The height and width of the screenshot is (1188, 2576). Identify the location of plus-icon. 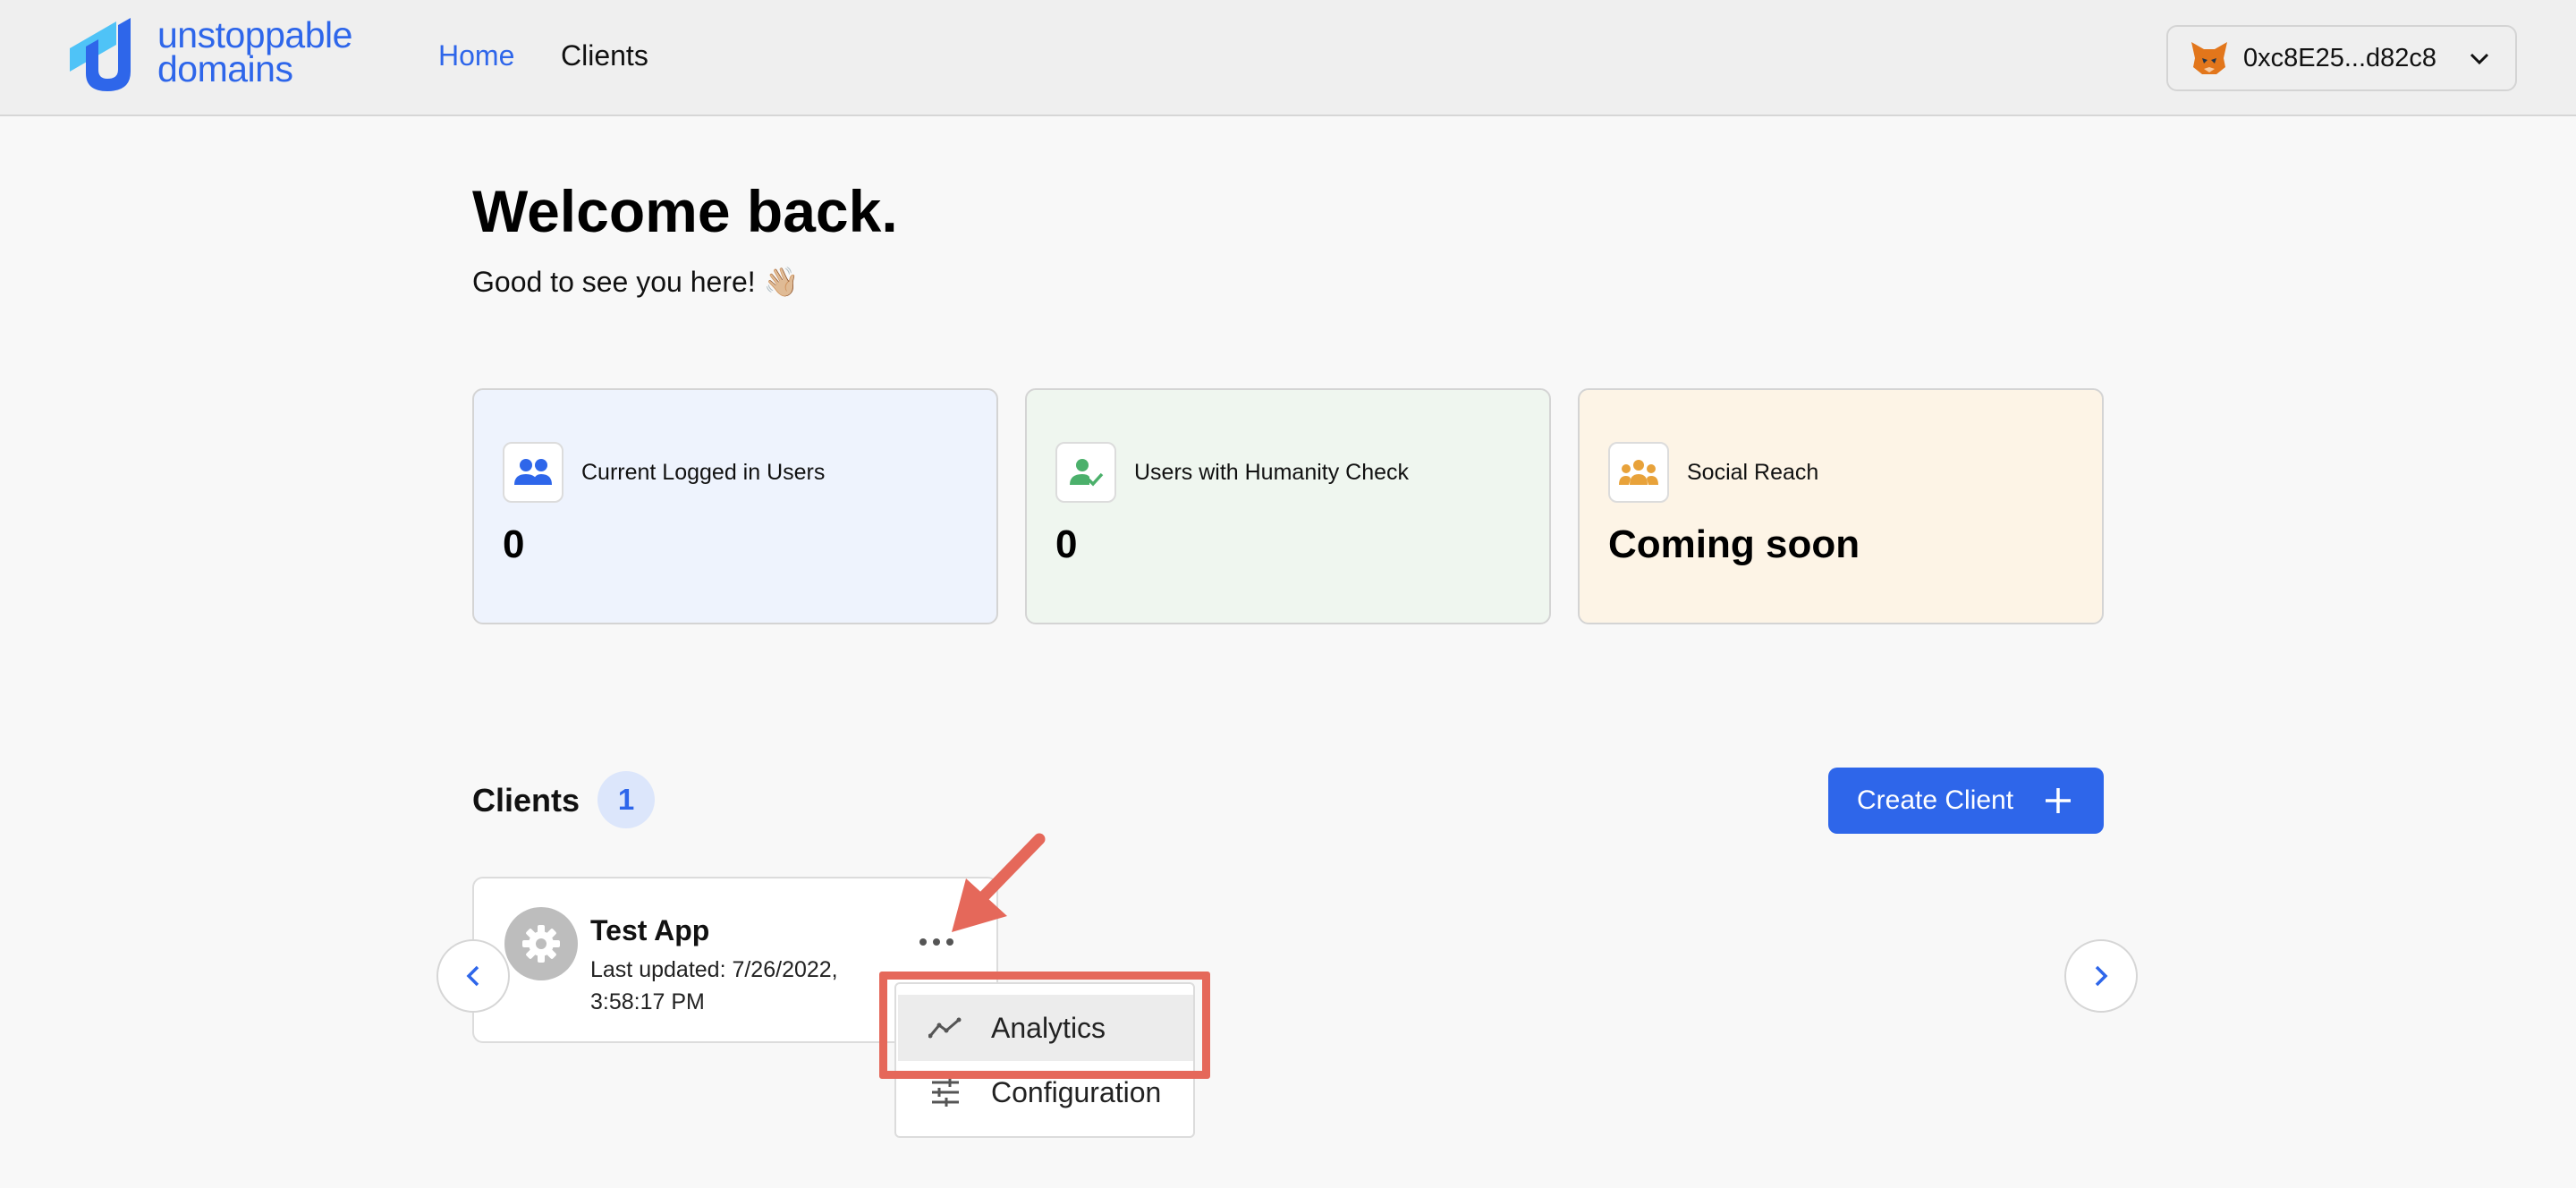
(2058, 800).